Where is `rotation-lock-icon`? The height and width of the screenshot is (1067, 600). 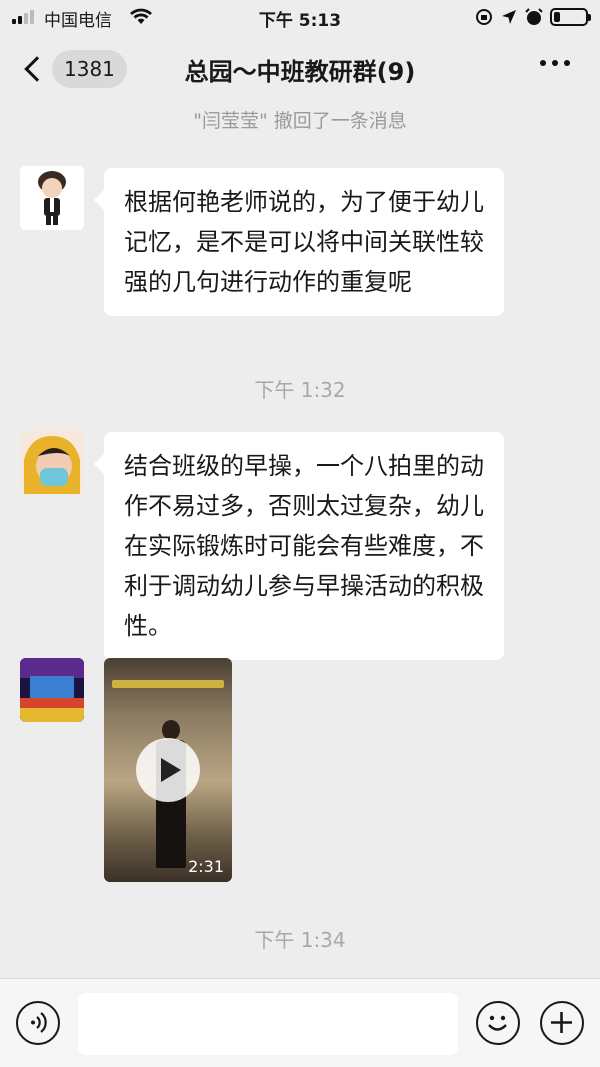
rotation-lock-icon is located at coordinates (484, 17).